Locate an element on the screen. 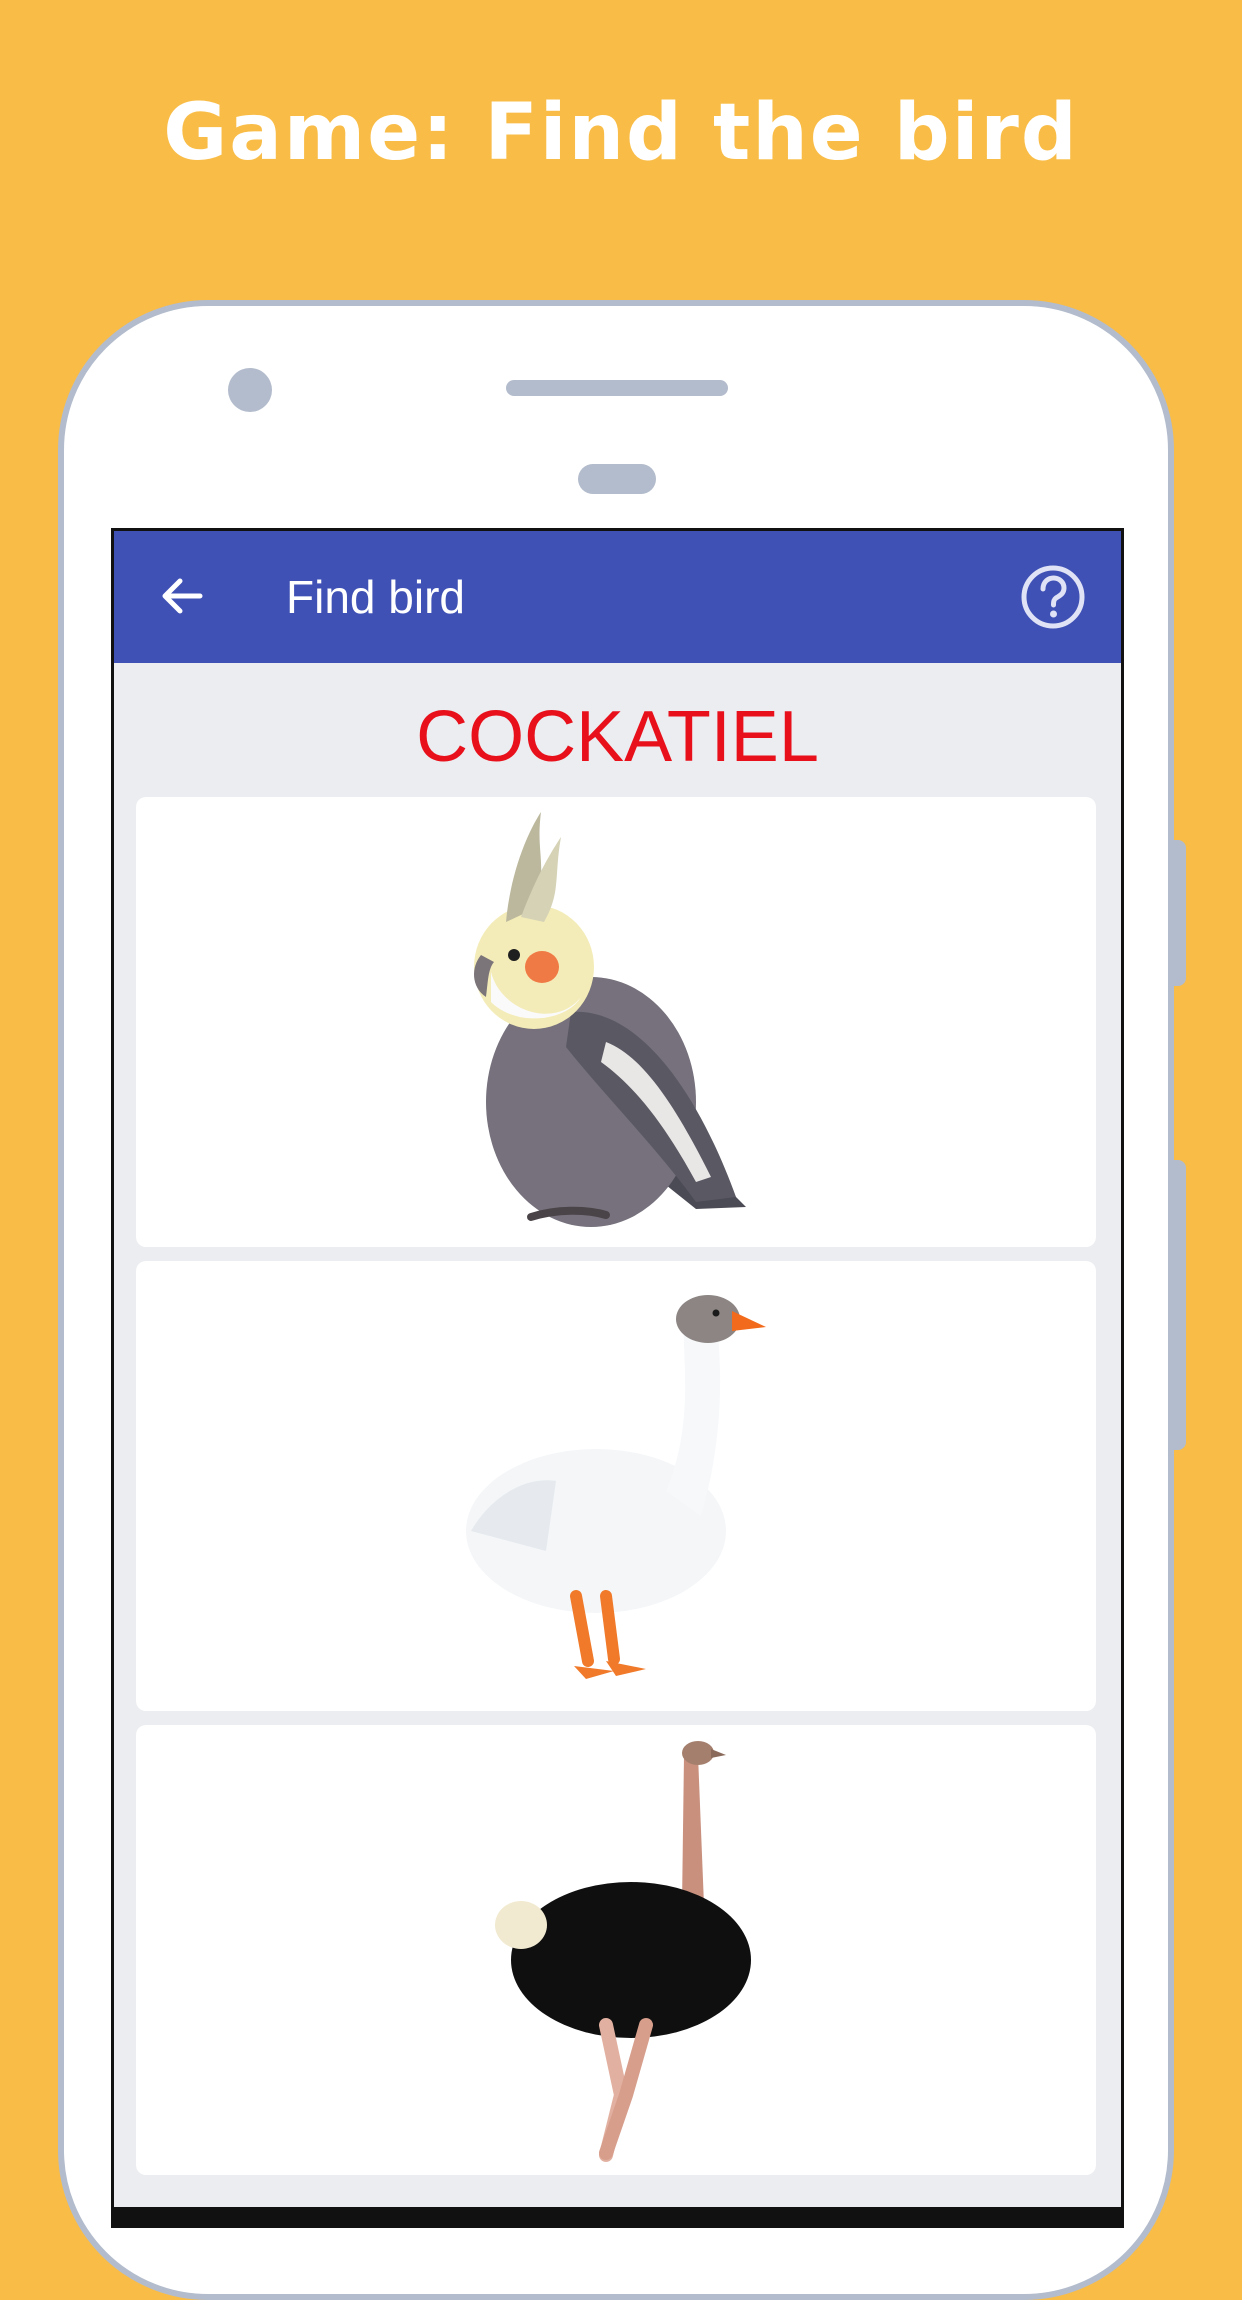  help-circle-icon is located at coordinates (1053, 597).